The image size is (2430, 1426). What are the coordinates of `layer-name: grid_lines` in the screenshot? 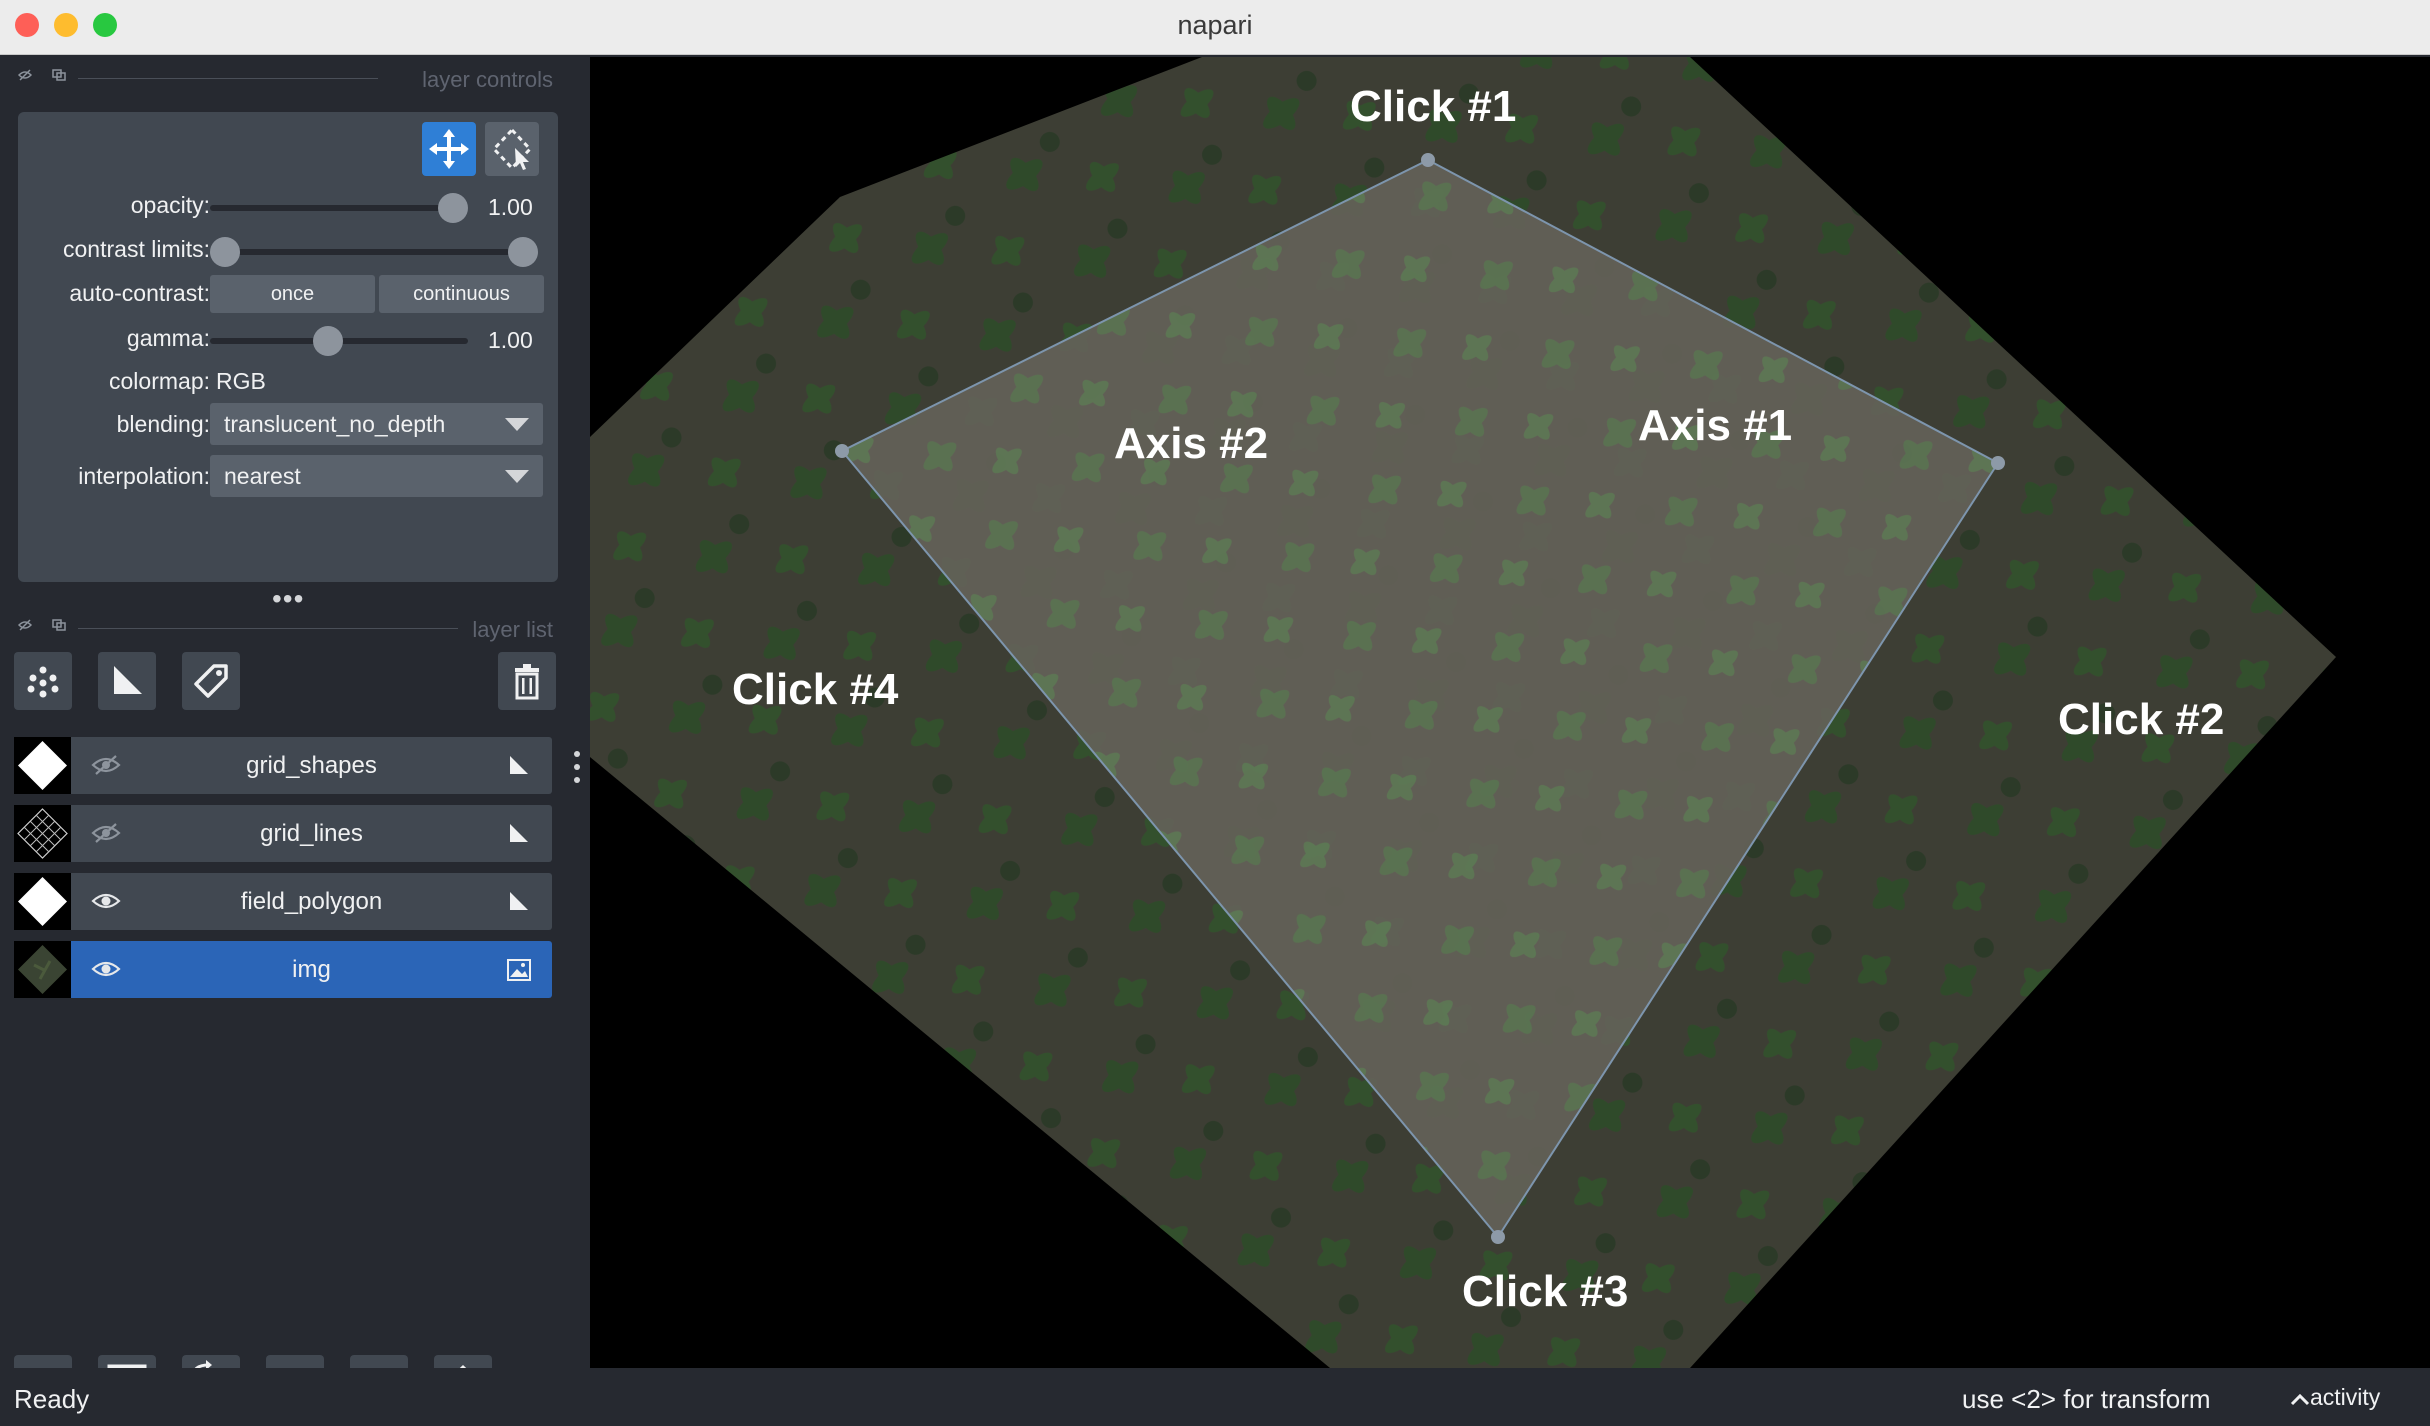 It's located at (311, 833).